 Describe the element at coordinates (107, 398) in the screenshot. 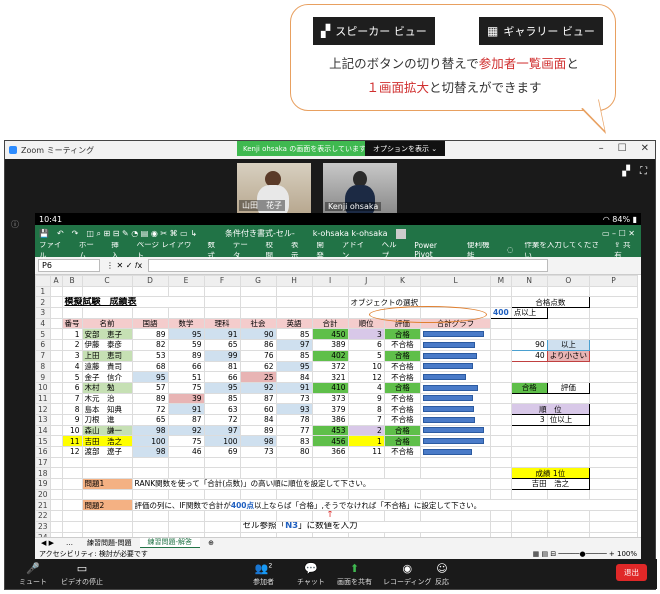

I see `name-cell: 木元 治` at that location.